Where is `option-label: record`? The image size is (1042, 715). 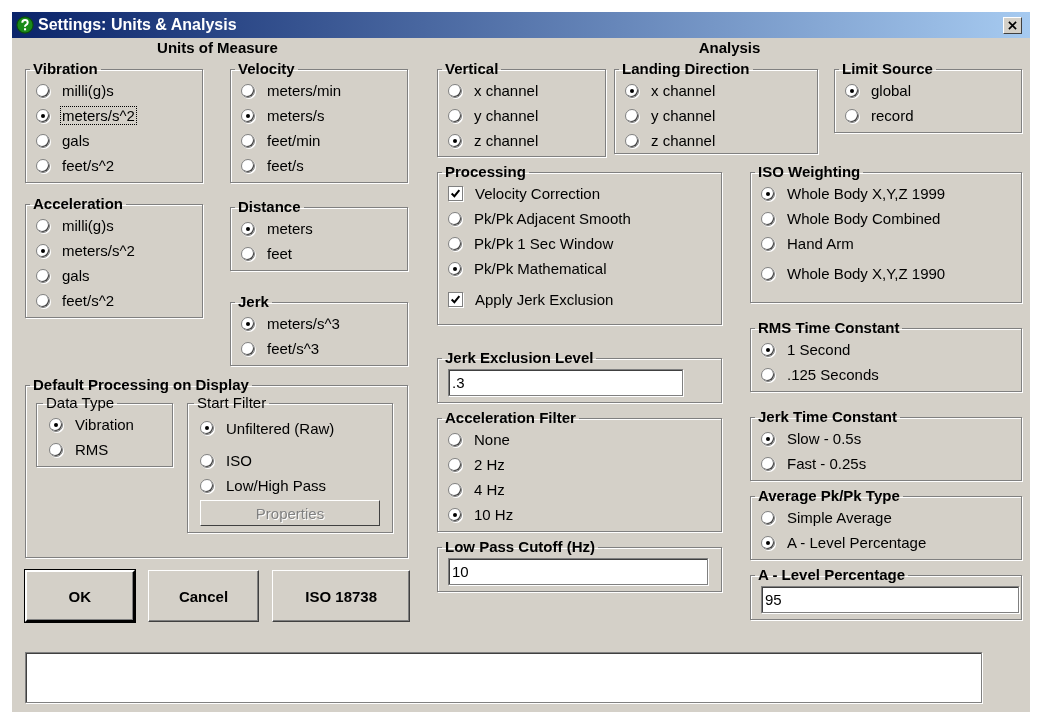
option-label: record is located at coordinates (892, 115).